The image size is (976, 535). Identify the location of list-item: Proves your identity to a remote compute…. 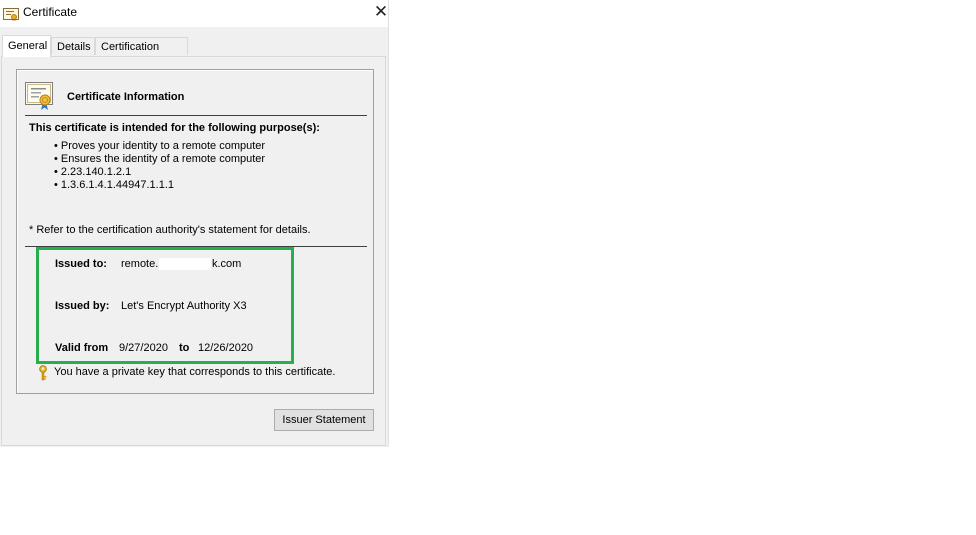
(159, 146).